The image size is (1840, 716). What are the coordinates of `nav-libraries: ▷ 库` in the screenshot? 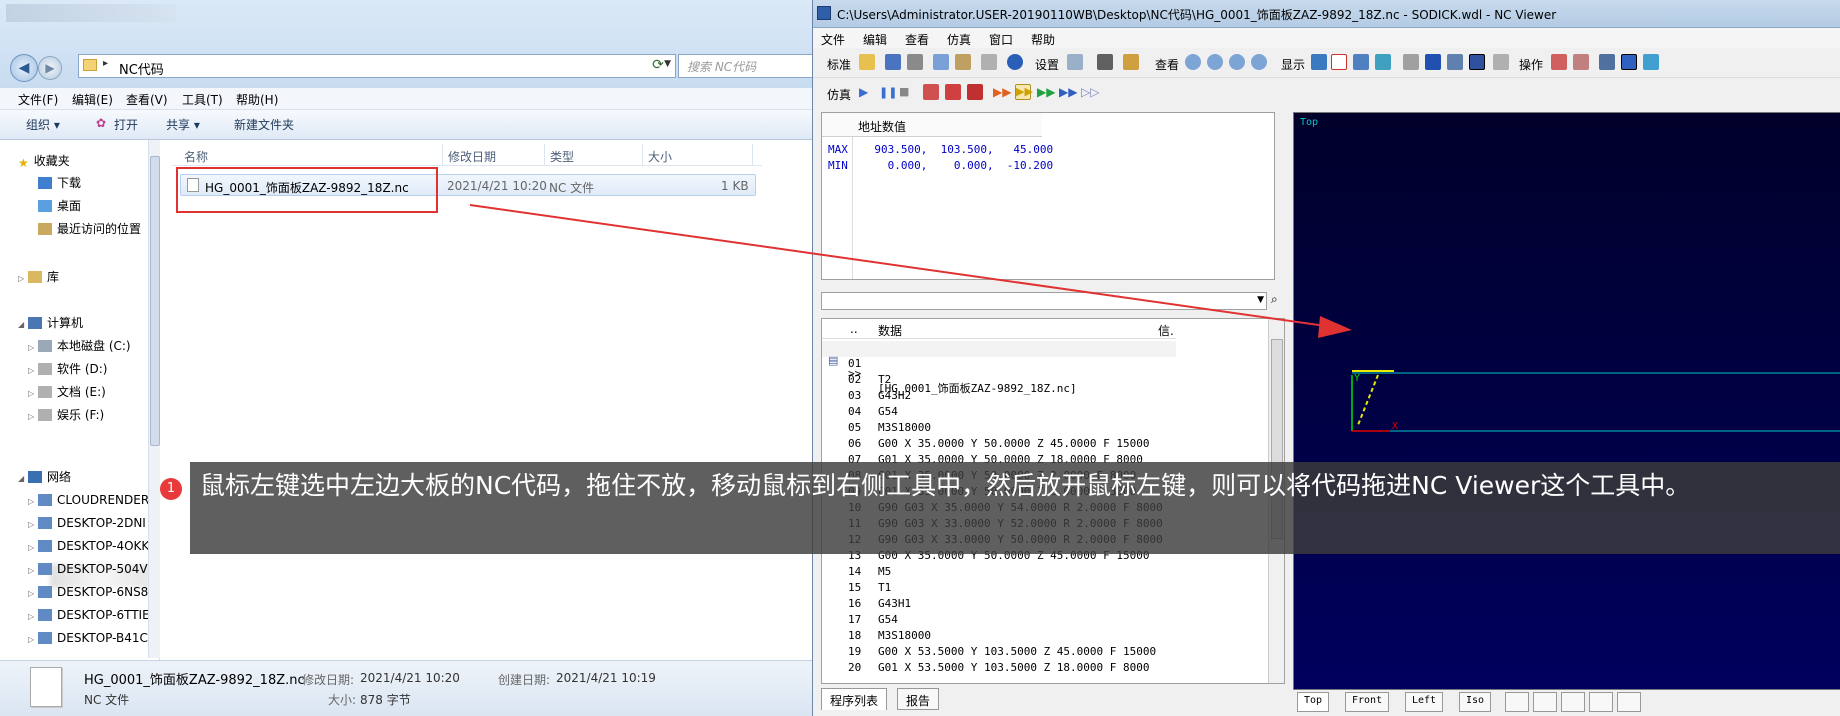 It's located at (93, 277).